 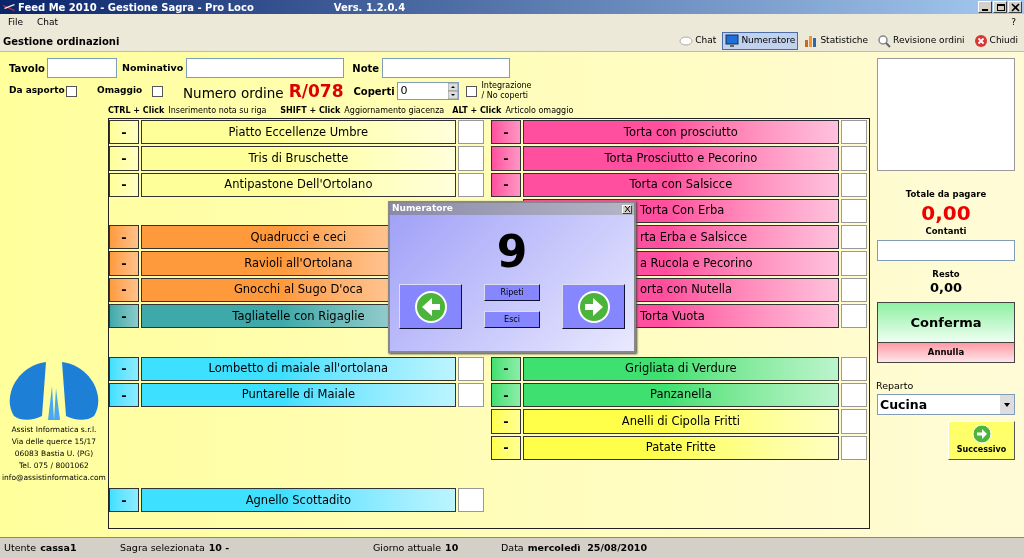 What do you see at coordinates (980, 41) in the screenshot?
I see `close-icon` at bounding box center [980, 41].